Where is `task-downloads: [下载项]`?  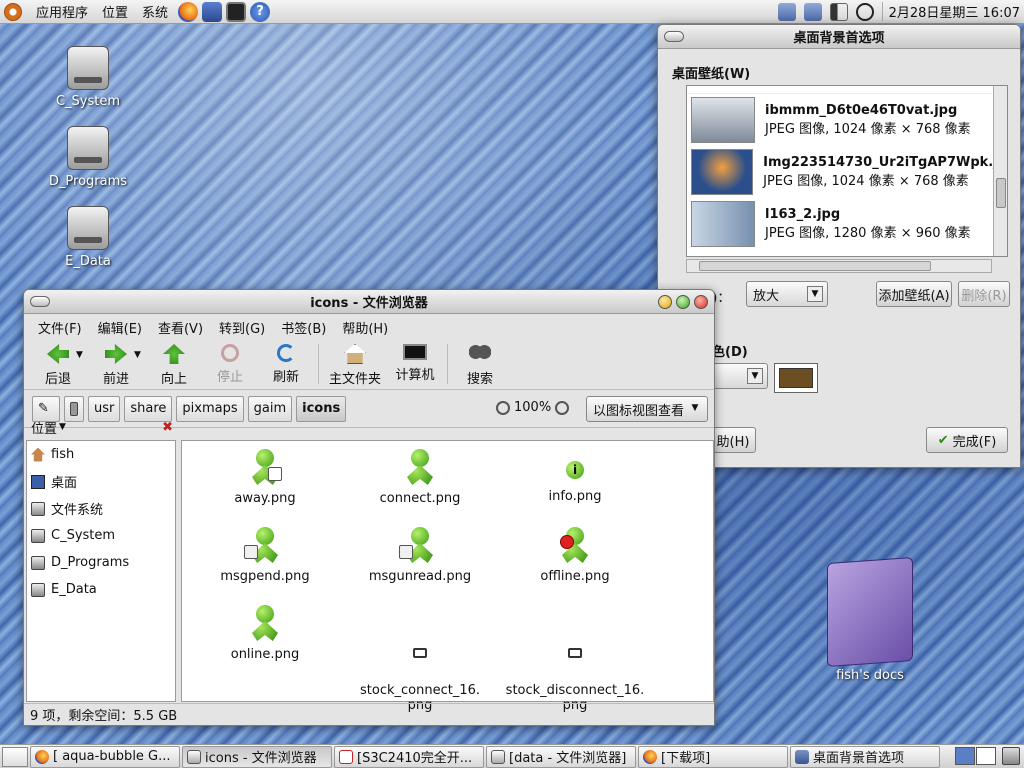 task-downloads: [下载项] is located at coordinates (713, 756).